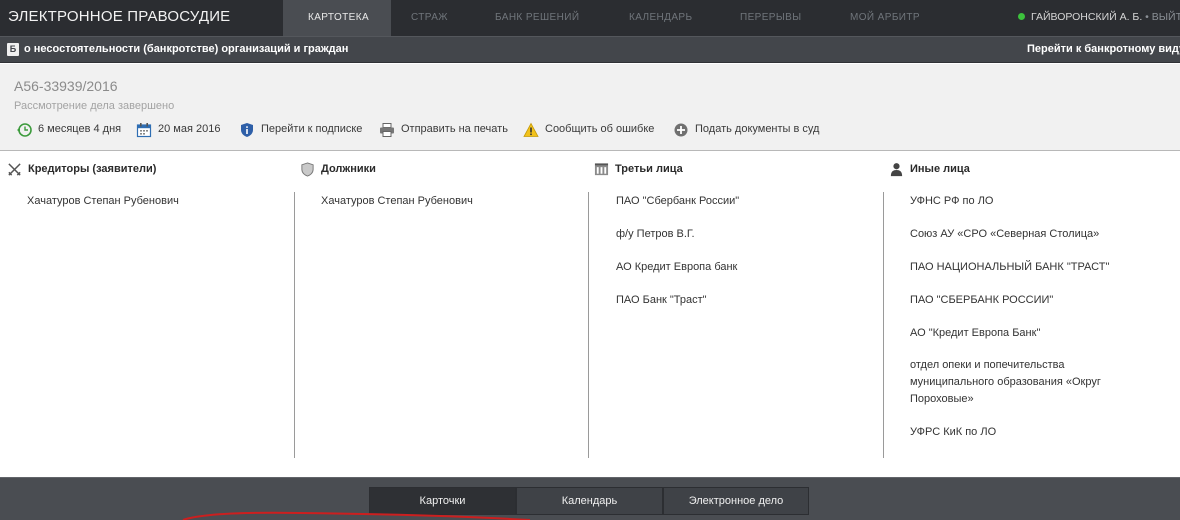 The height and width of the screenshot is (520, 1180). Describe the element at coordinates (770, 17) in the screenshot. I see `nav-tab-pereryvy: ПЕРЕРЫВЫ` at that location.